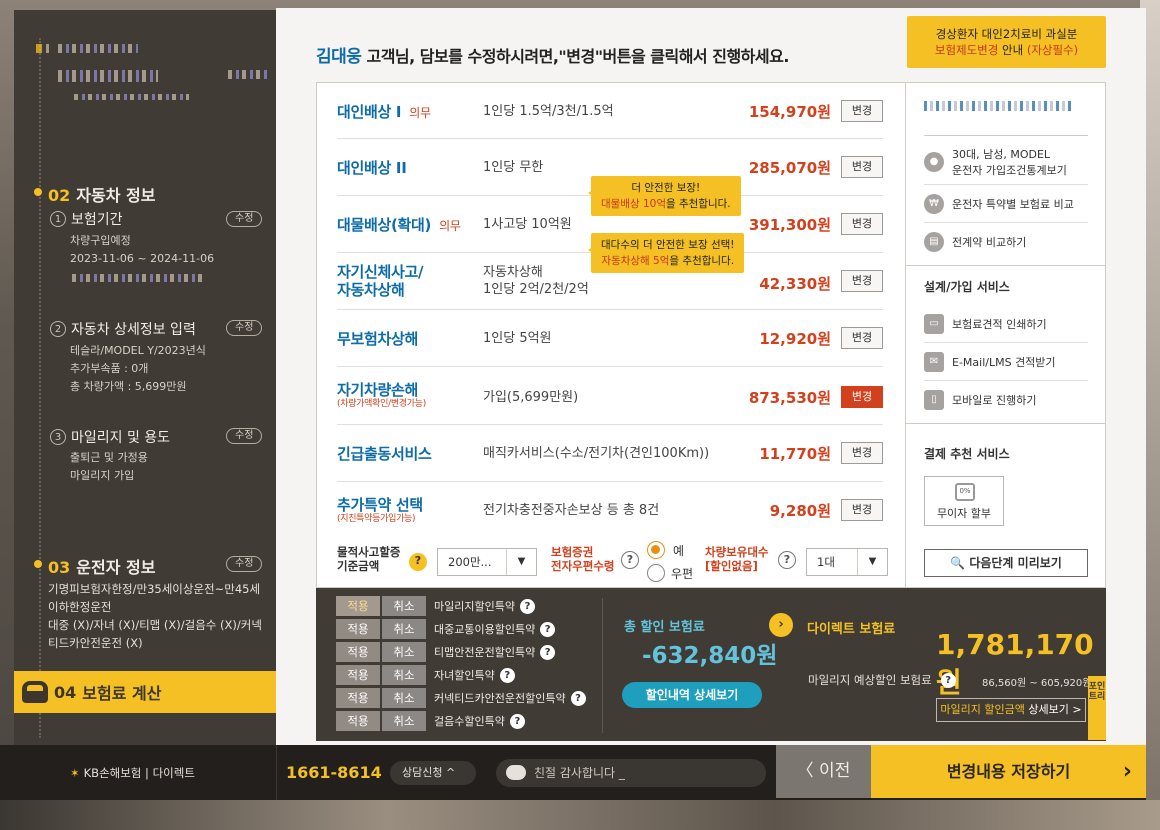 Image resolution: width=1160 pixels, height=830 pixels. What do you see at coordinates (1006, 42) in the screenshot?
I see `notice-banner: 경상환자 대인2치료비 과실분 보험제도변경 안내 (자상필수)` at bounding box center [1006, 42].